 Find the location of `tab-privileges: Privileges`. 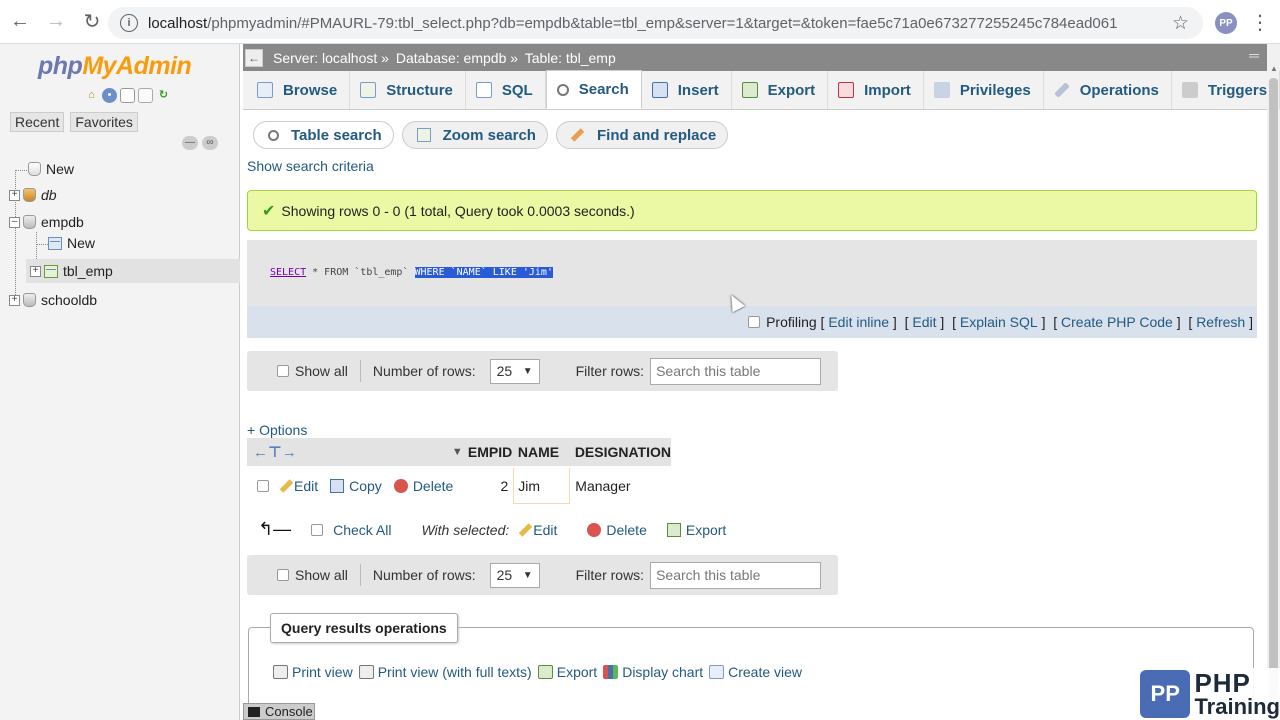

tab-privileges: Privileges is located at coordinates (984, 90).